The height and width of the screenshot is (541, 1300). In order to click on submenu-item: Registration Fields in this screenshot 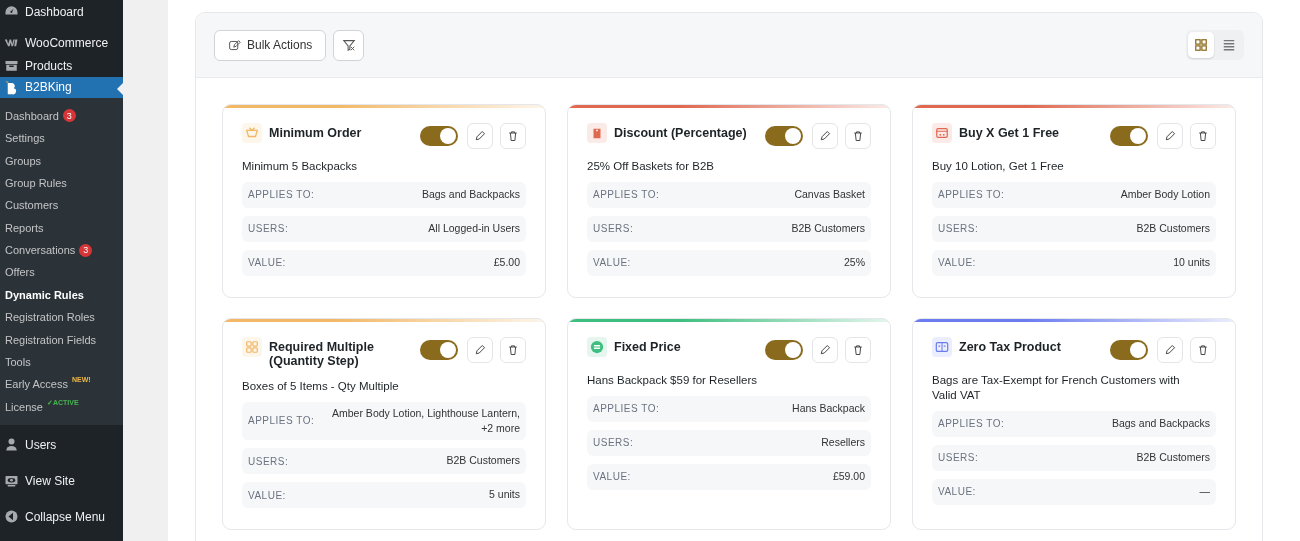, I will do `click(61, 339)`.